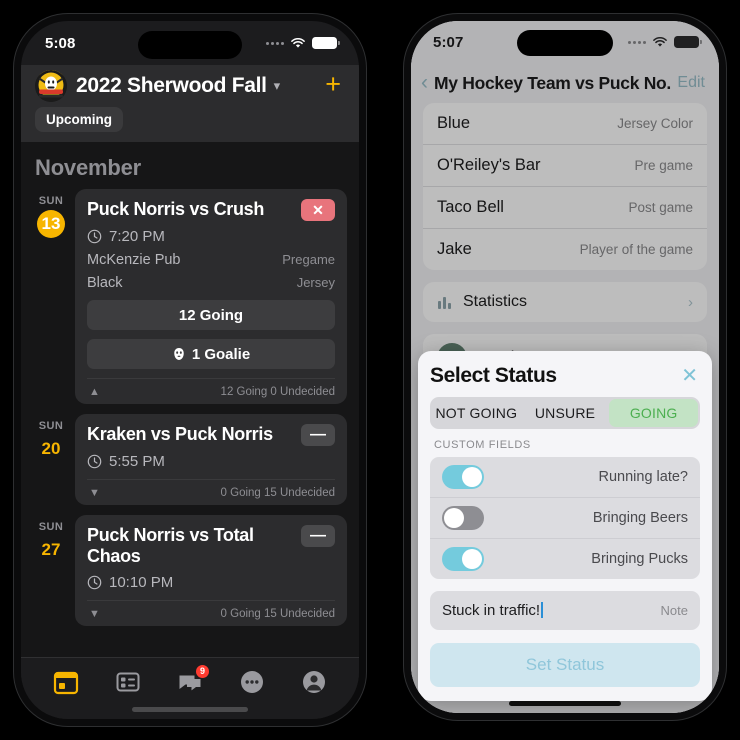 The width and height of the screenshot is (740, 740). I want to click on tab-more, so click(252, 682).